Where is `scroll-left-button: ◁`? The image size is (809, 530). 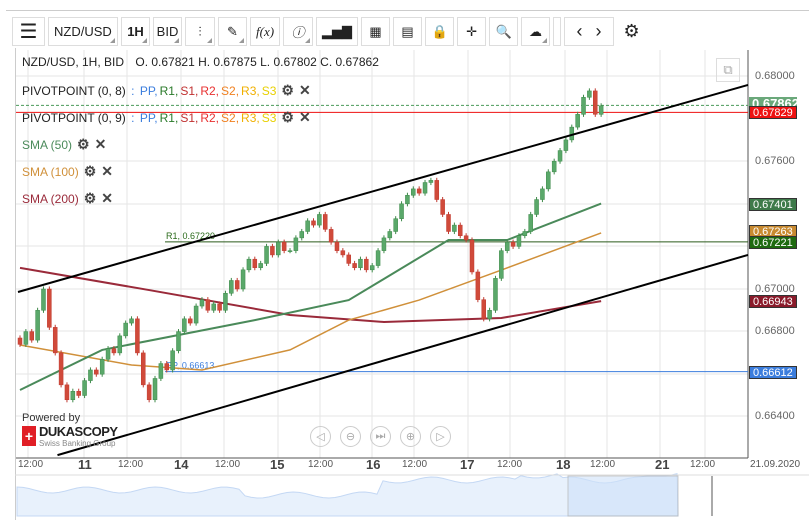
scroll-left-button: ◁ is located at coordinates (320, 436).